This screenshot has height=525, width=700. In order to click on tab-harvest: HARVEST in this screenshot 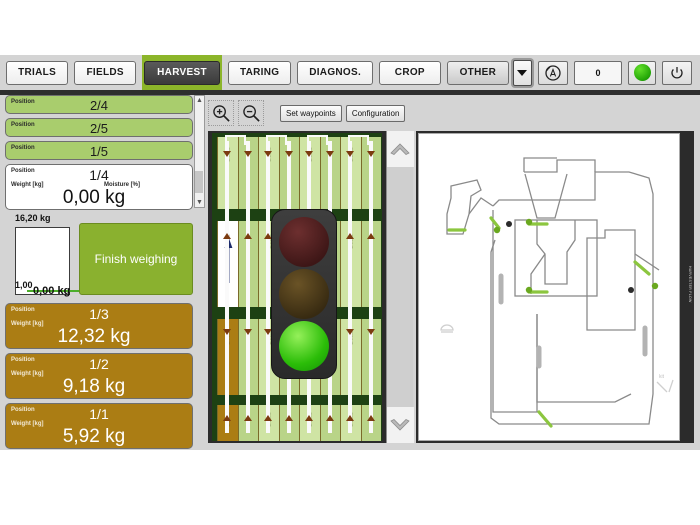, I will do `click(182, 72)`.